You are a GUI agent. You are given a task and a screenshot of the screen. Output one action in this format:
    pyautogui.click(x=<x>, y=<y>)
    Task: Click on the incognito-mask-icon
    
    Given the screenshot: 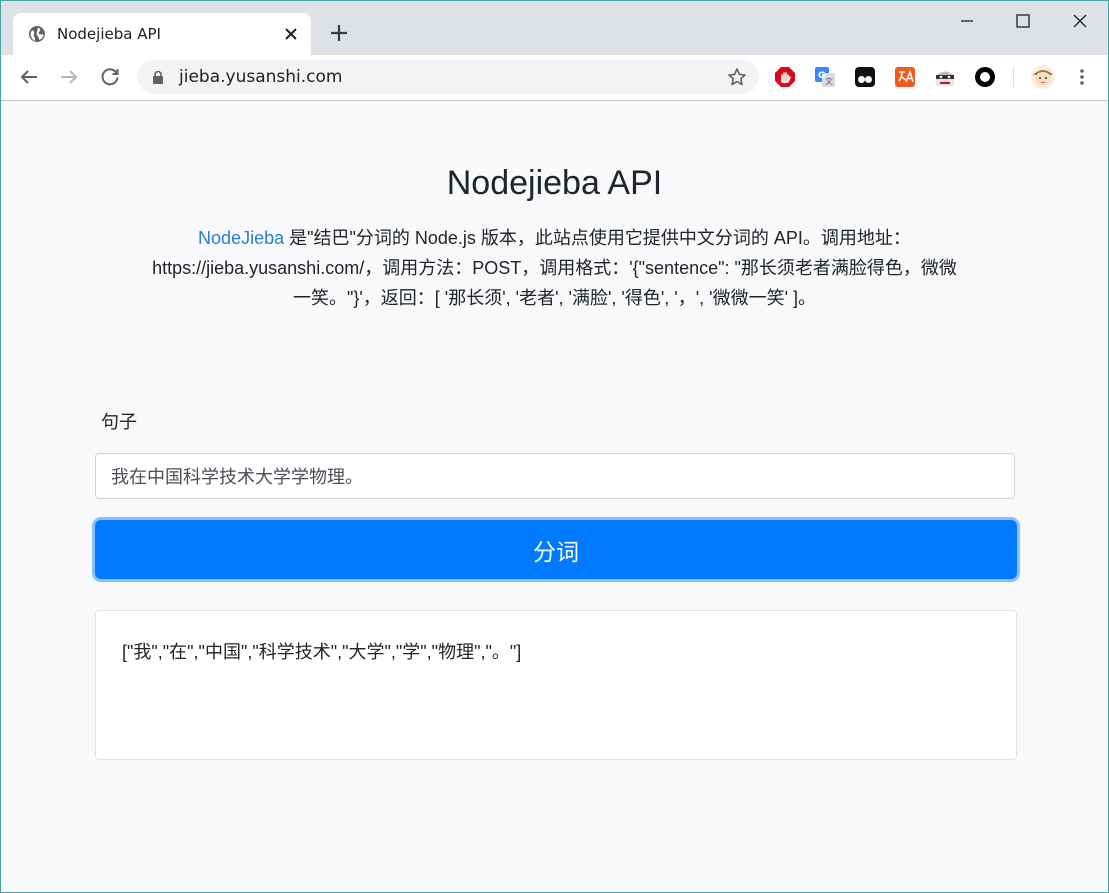 What is the action you would take?
    pyautogui.click(x=945, y=77)
    